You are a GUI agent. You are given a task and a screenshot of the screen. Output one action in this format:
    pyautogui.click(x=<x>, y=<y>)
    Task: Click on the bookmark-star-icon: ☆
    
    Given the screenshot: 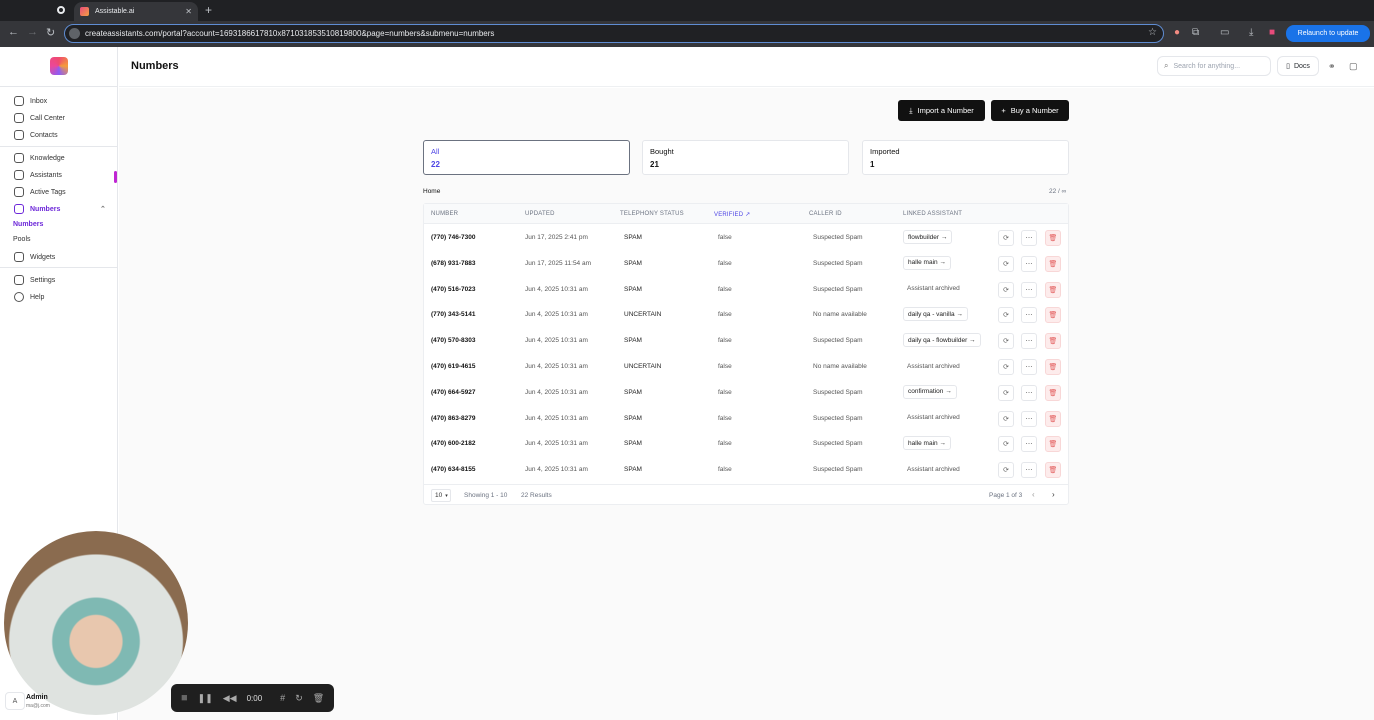 What is the action you would take?
    pyautogui.click(x=1152, y=32)
    